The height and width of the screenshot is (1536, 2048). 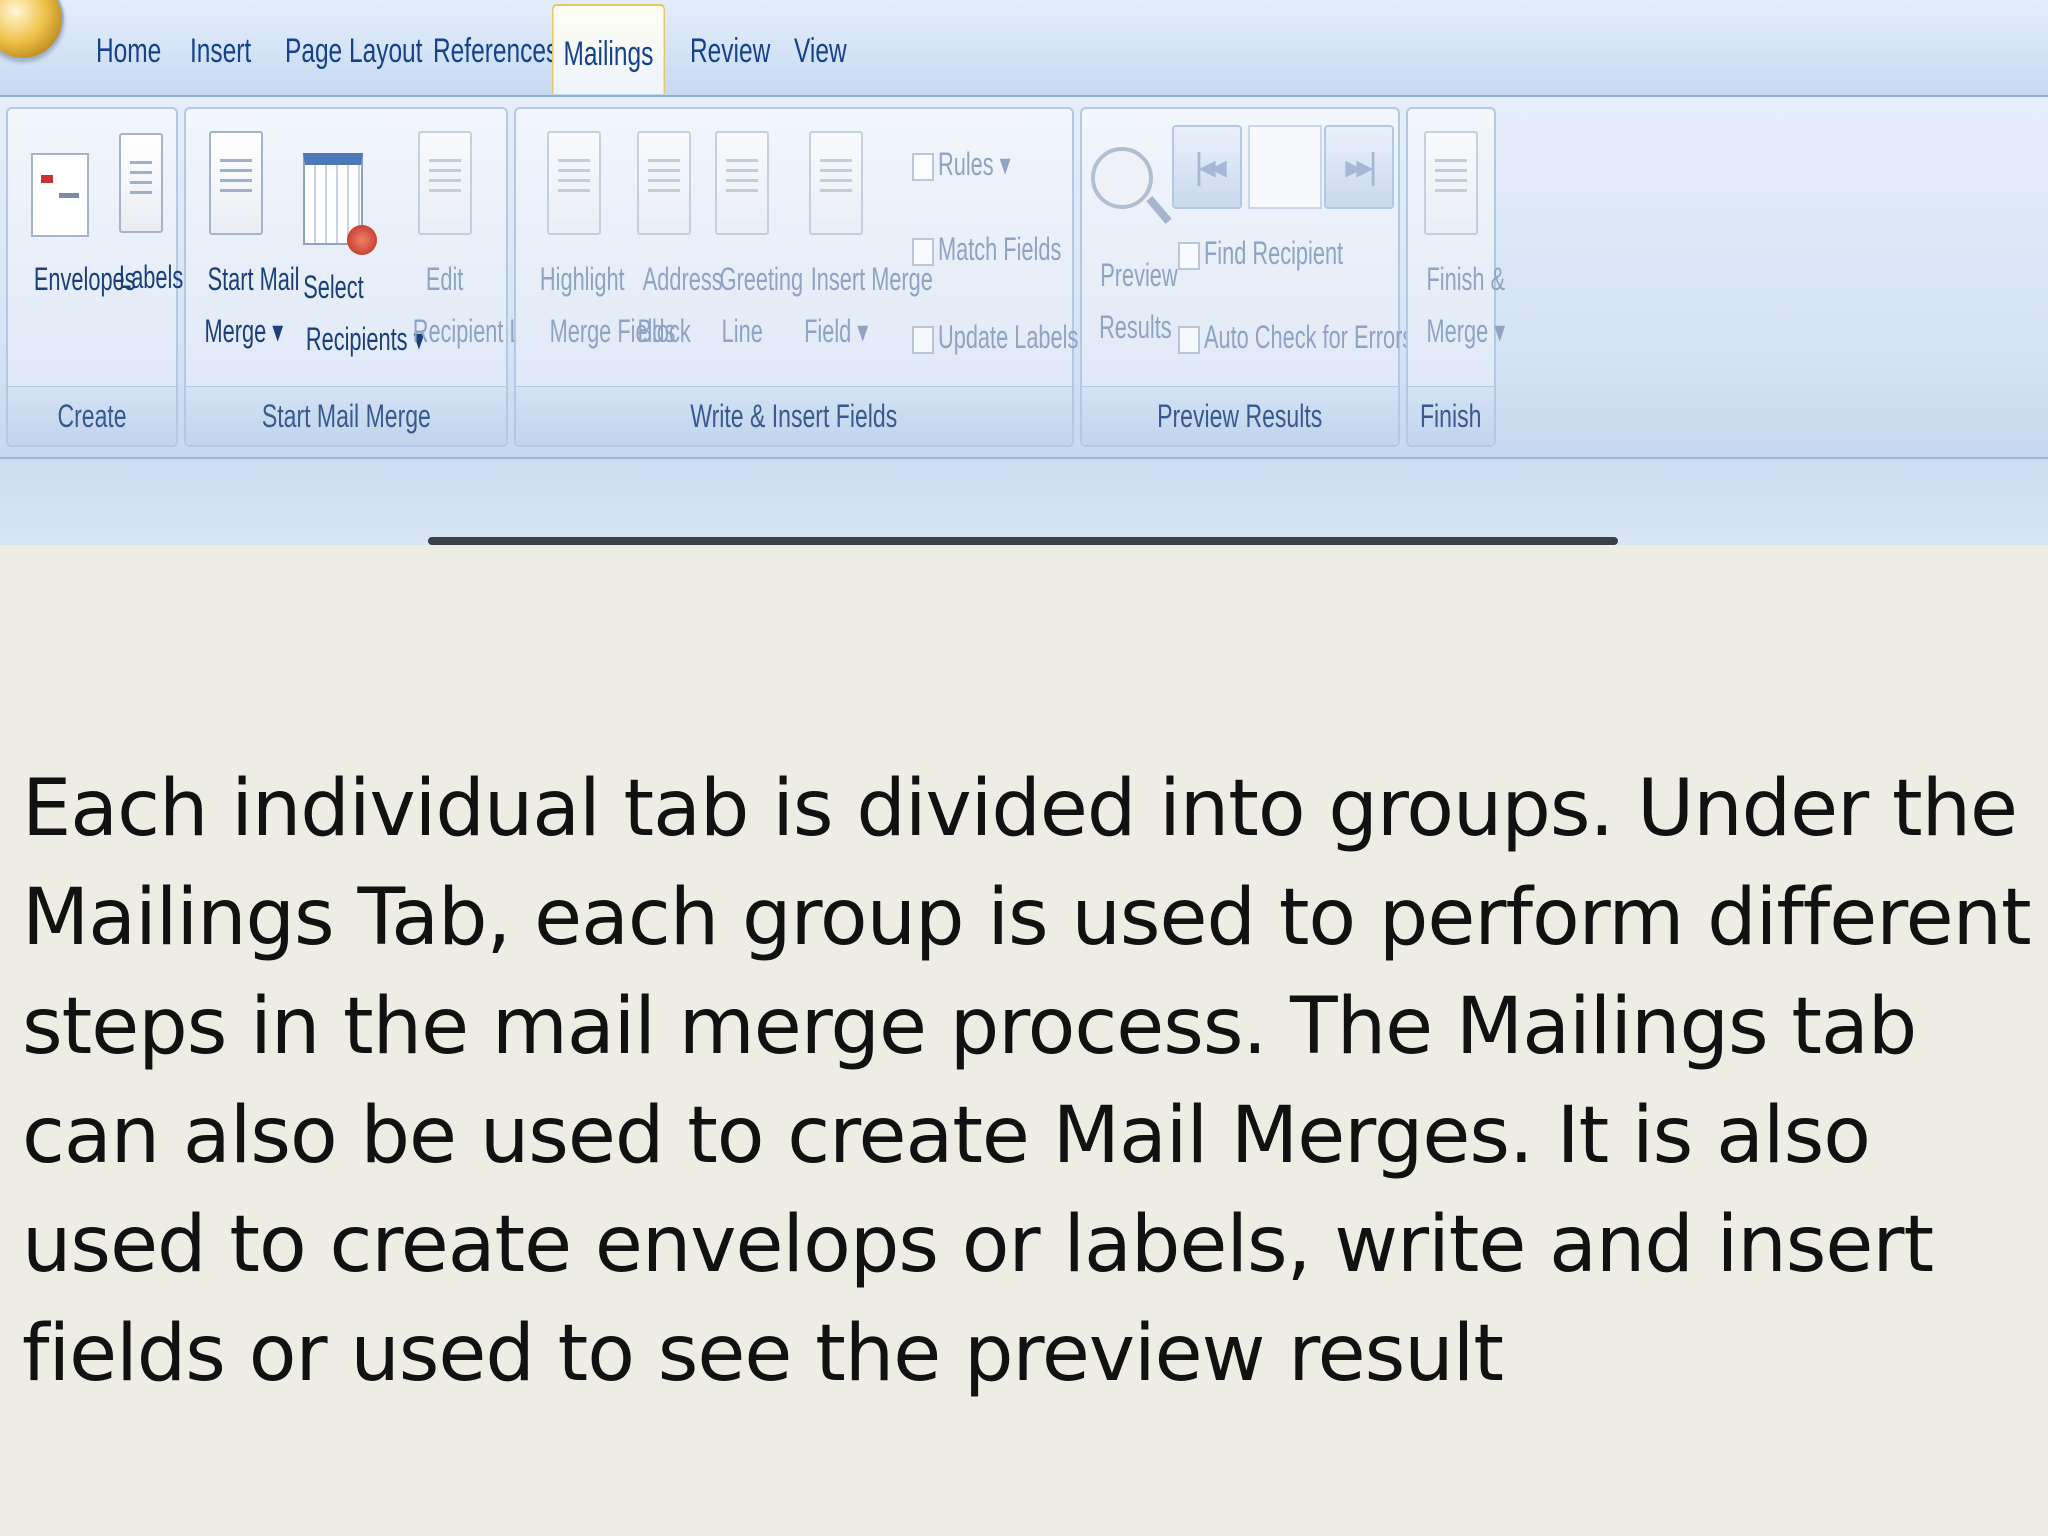 What do you see at coordinates (1130, 238) in the screenshot?
I see `preview-results-button: Preview Results` at bounding box center [1130, 238].